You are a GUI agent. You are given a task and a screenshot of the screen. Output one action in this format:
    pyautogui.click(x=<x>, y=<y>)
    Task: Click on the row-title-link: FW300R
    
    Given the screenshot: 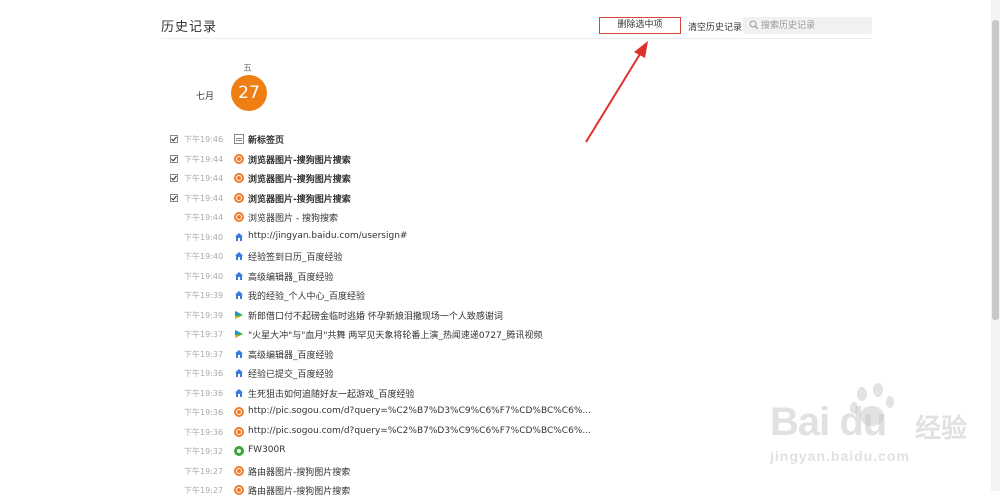 What is the action you would take?
    pyautogui.click(x=267, y=450)
    